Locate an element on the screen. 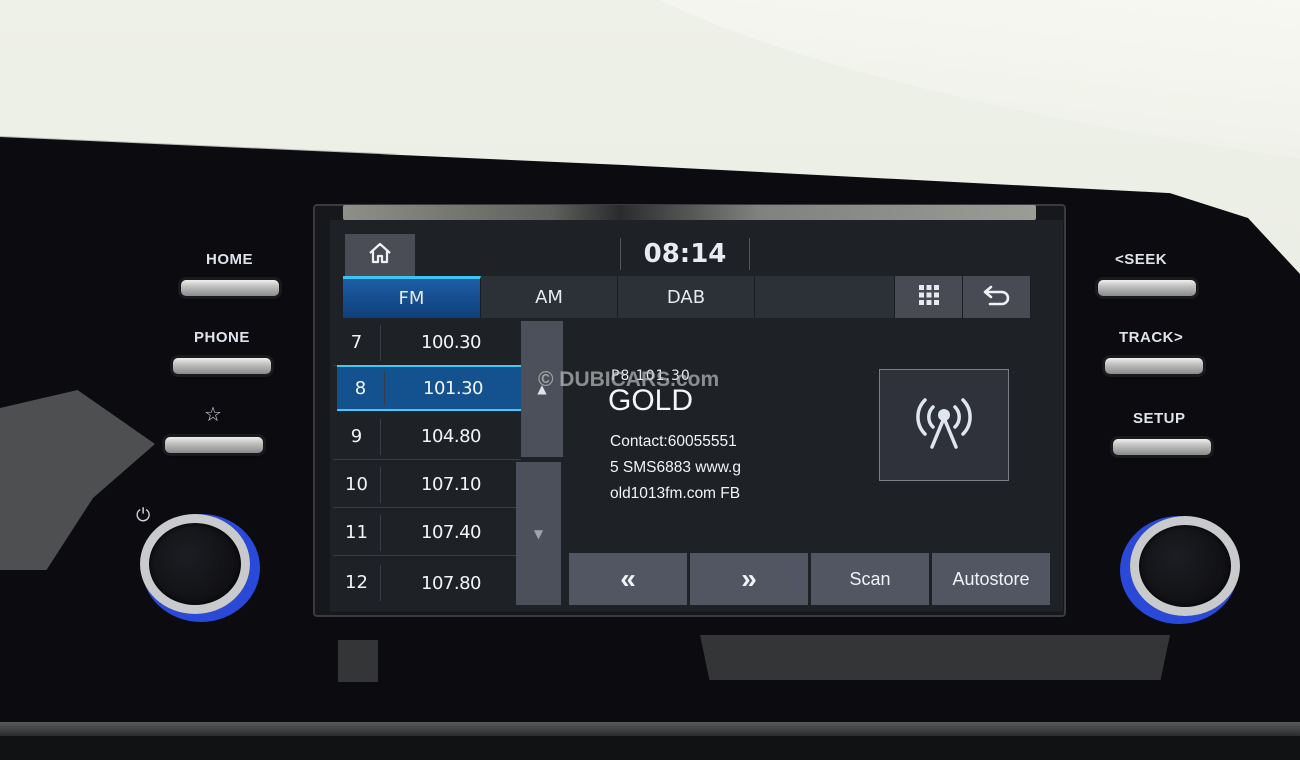 The image size is (1300, 760). preset-frequency: 101.30 is located at coordinates (453, 388).